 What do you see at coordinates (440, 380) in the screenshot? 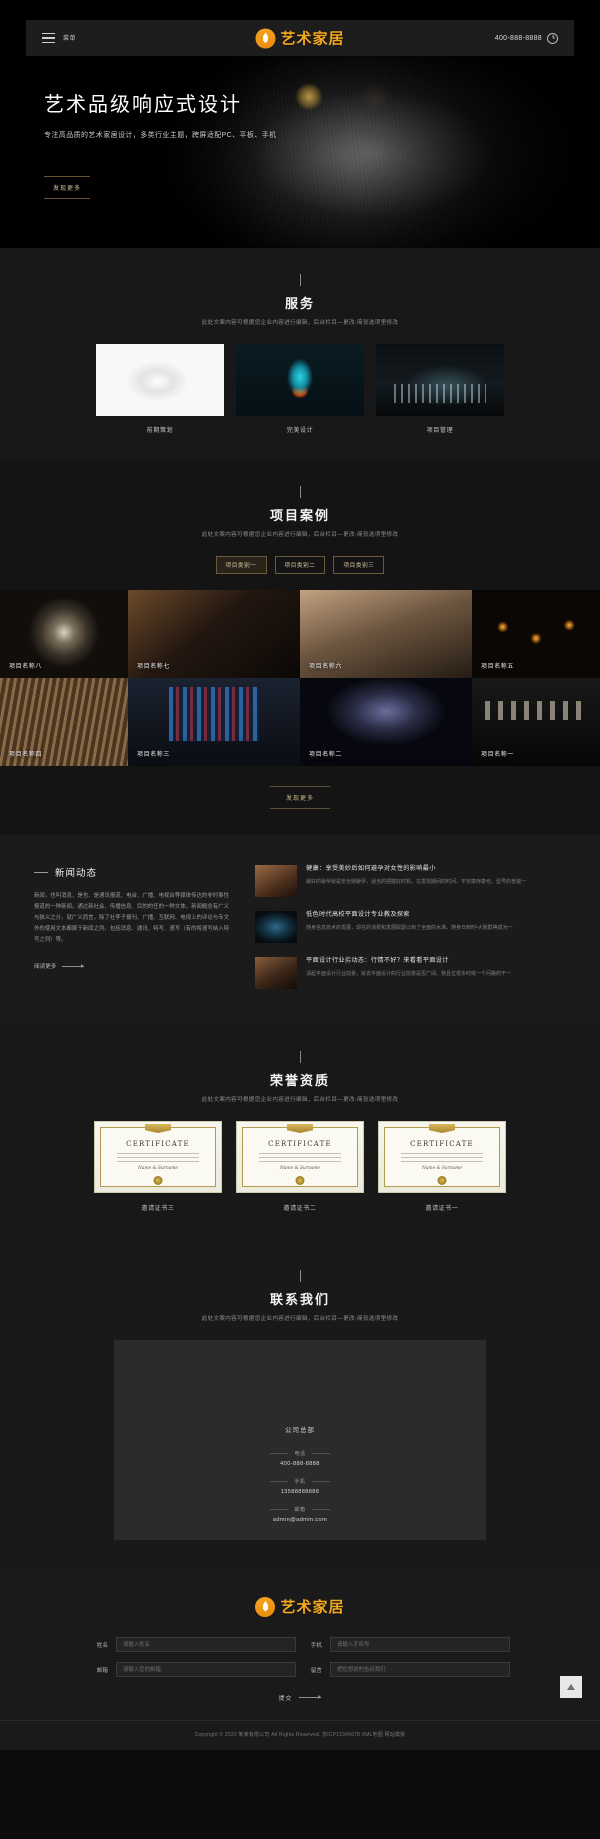
I see `chess-board-image` at bounding box center [440, 380].